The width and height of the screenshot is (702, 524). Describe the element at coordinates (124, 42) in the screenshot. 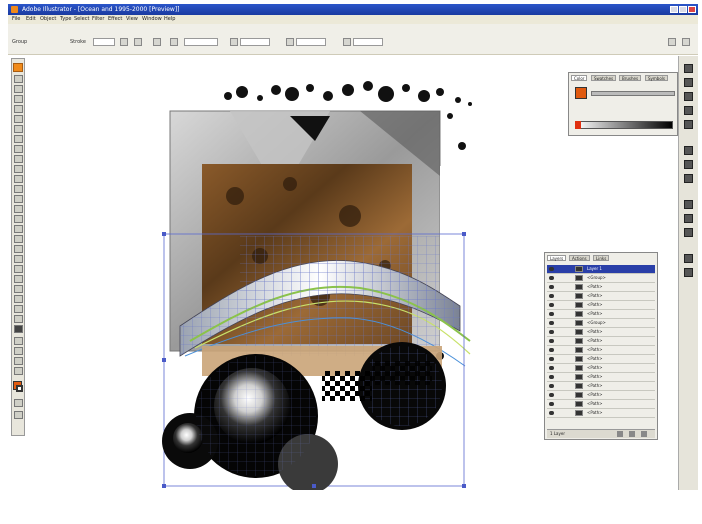

I see `stroke-arrow-icon` at that location.